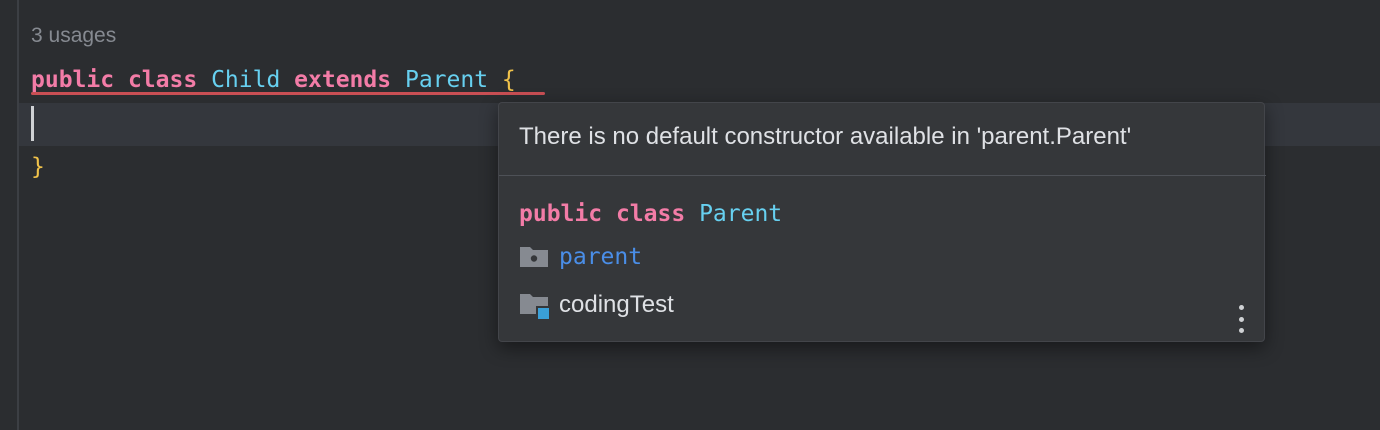  I want to click on text-caret, so click(32, 123).